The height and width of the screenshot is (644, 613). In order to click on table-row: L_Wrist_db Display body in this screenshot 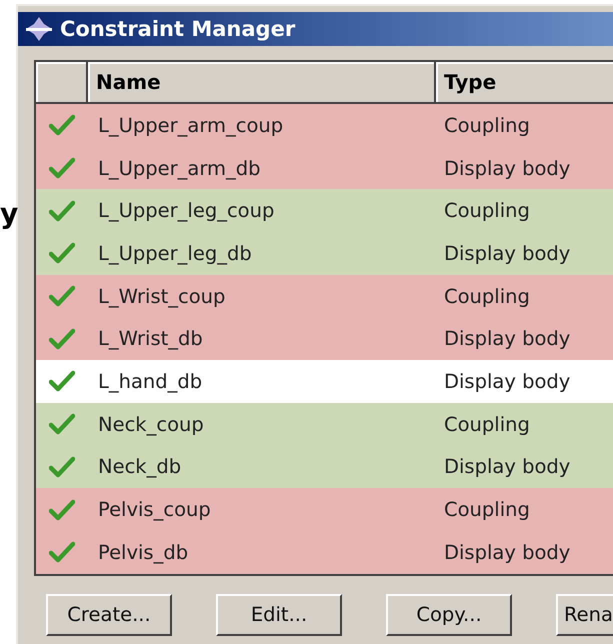, I will do `click(324, 338)`.